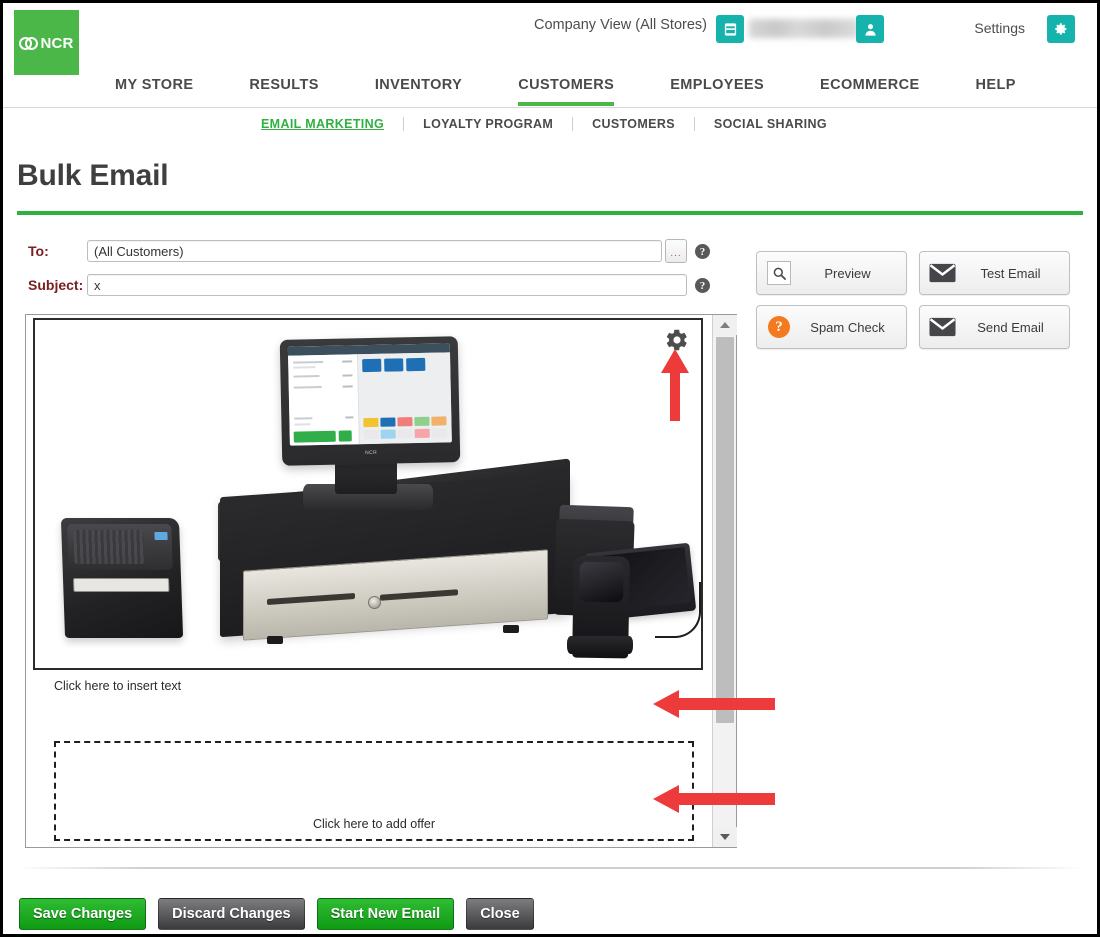 Image resolution: width=1100 pixels, height=937 pixels. What do you see at coordinates (702, 285) in the screenshot?
I see `subject-help-icon: ?` at bounding box center [702, 285].